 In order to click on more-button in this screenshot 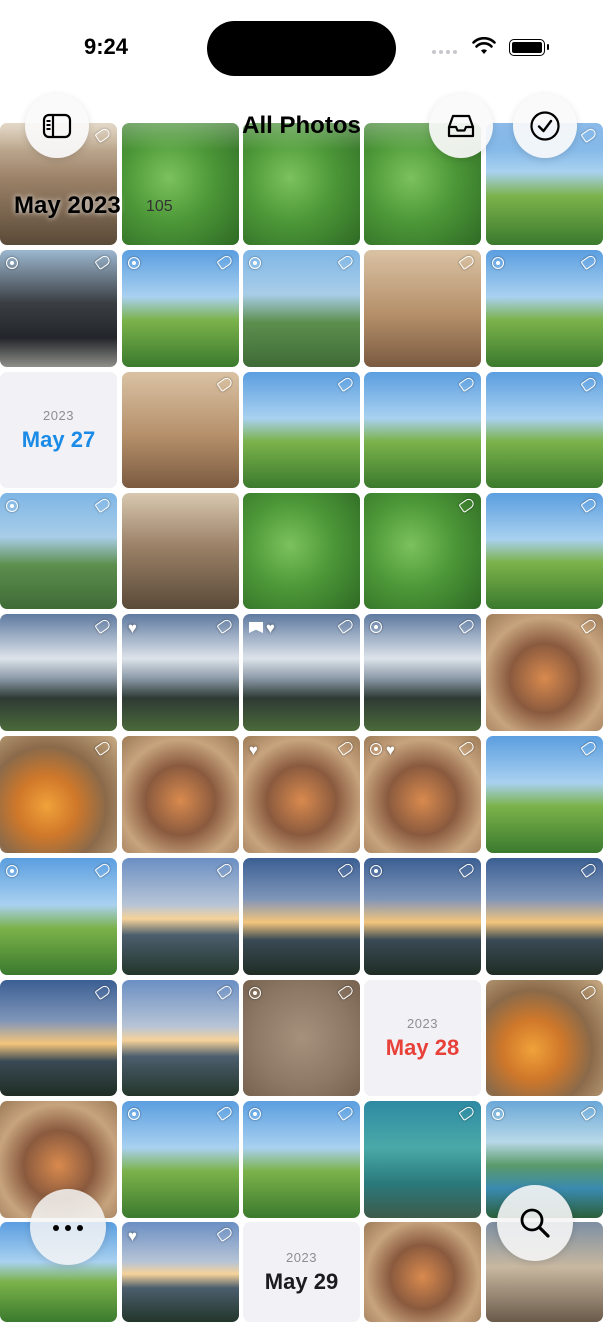, I will do `click(68, 1227)`.